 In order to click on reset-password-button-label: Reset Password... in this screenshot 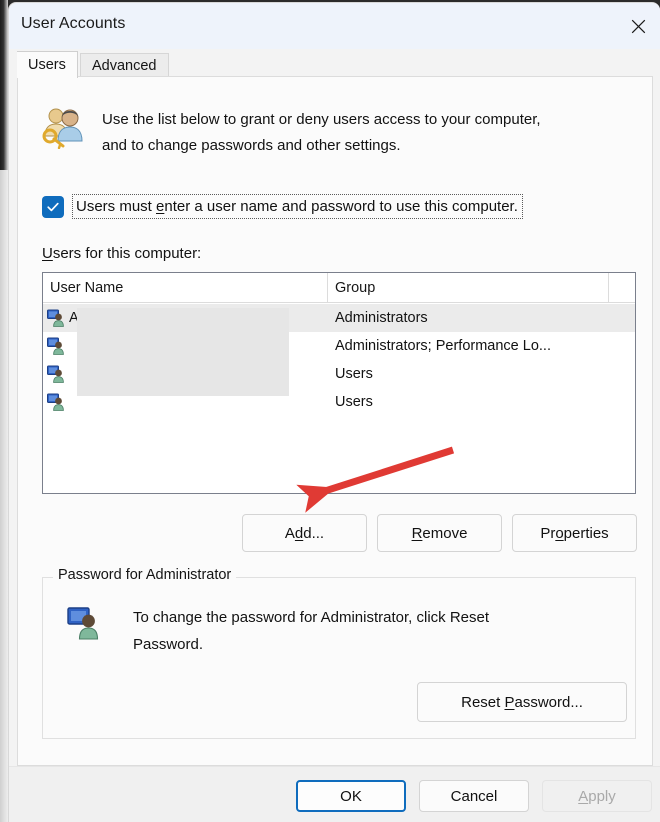, I will do `click(522, 702)`.